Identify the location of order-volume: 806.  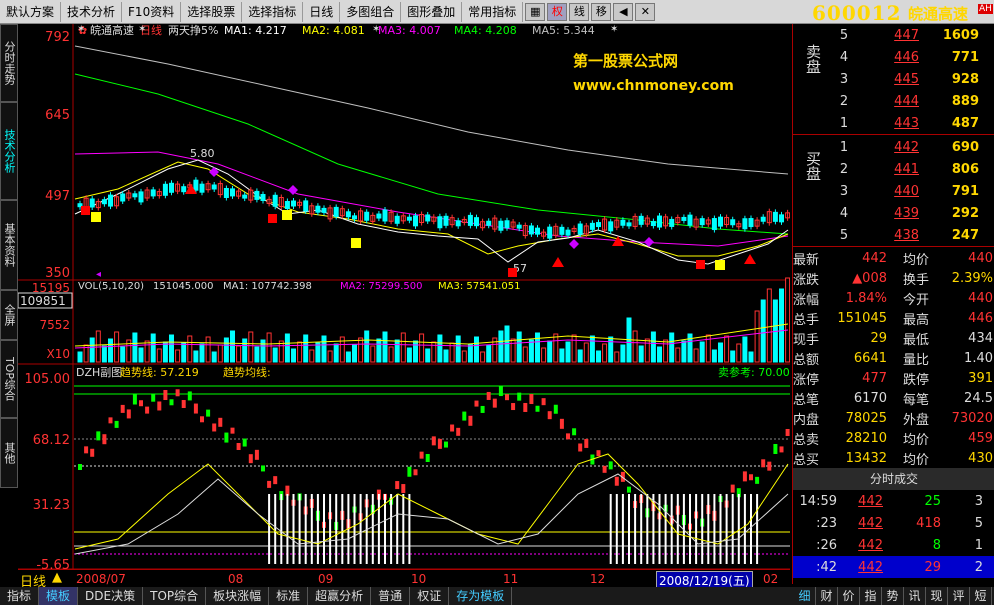
(965, 169).